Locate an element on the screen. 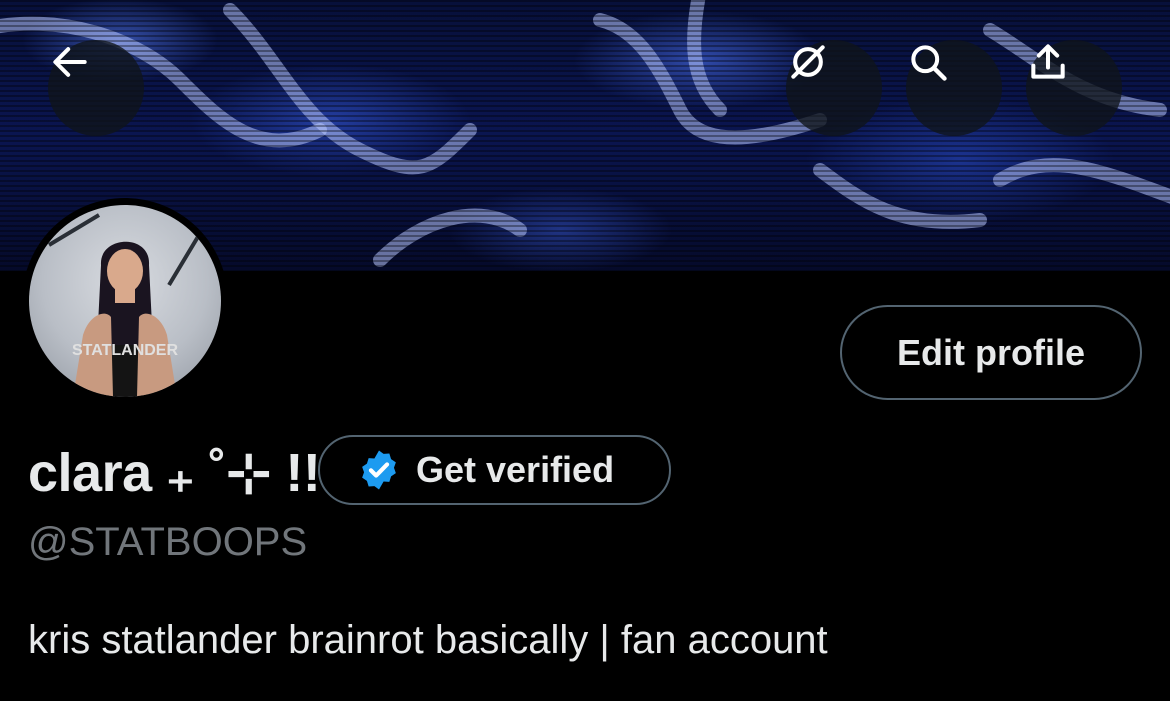 The width and height of the screenshot is (1170, 701). verified-badge-icon is located at coordinates (379, 470).